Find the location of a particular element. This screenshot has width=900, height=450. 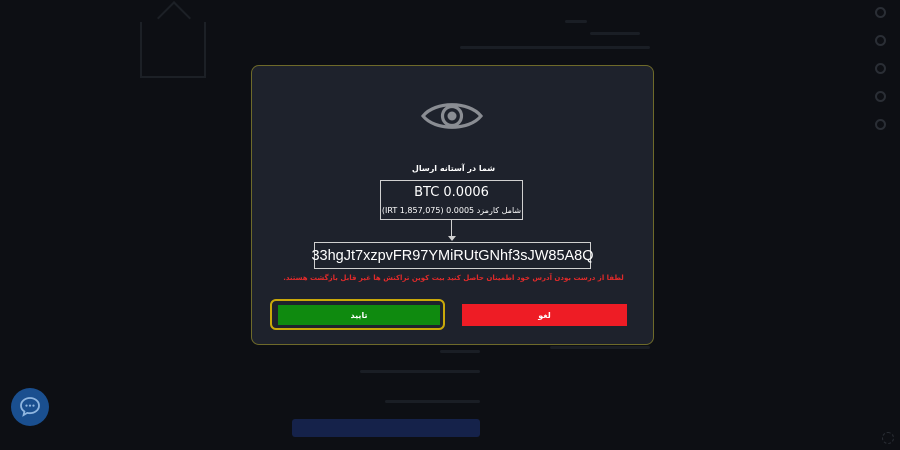

confirm-button: تایید is located at coordinates (359, 315).